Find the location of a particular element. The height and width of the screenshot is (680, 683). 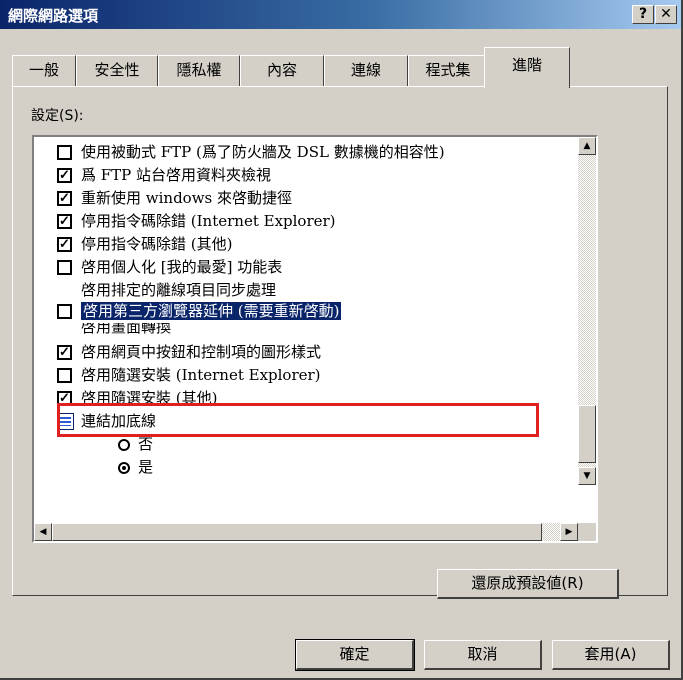

tab-programs: 程式集 is located at coordinates (448, 71).